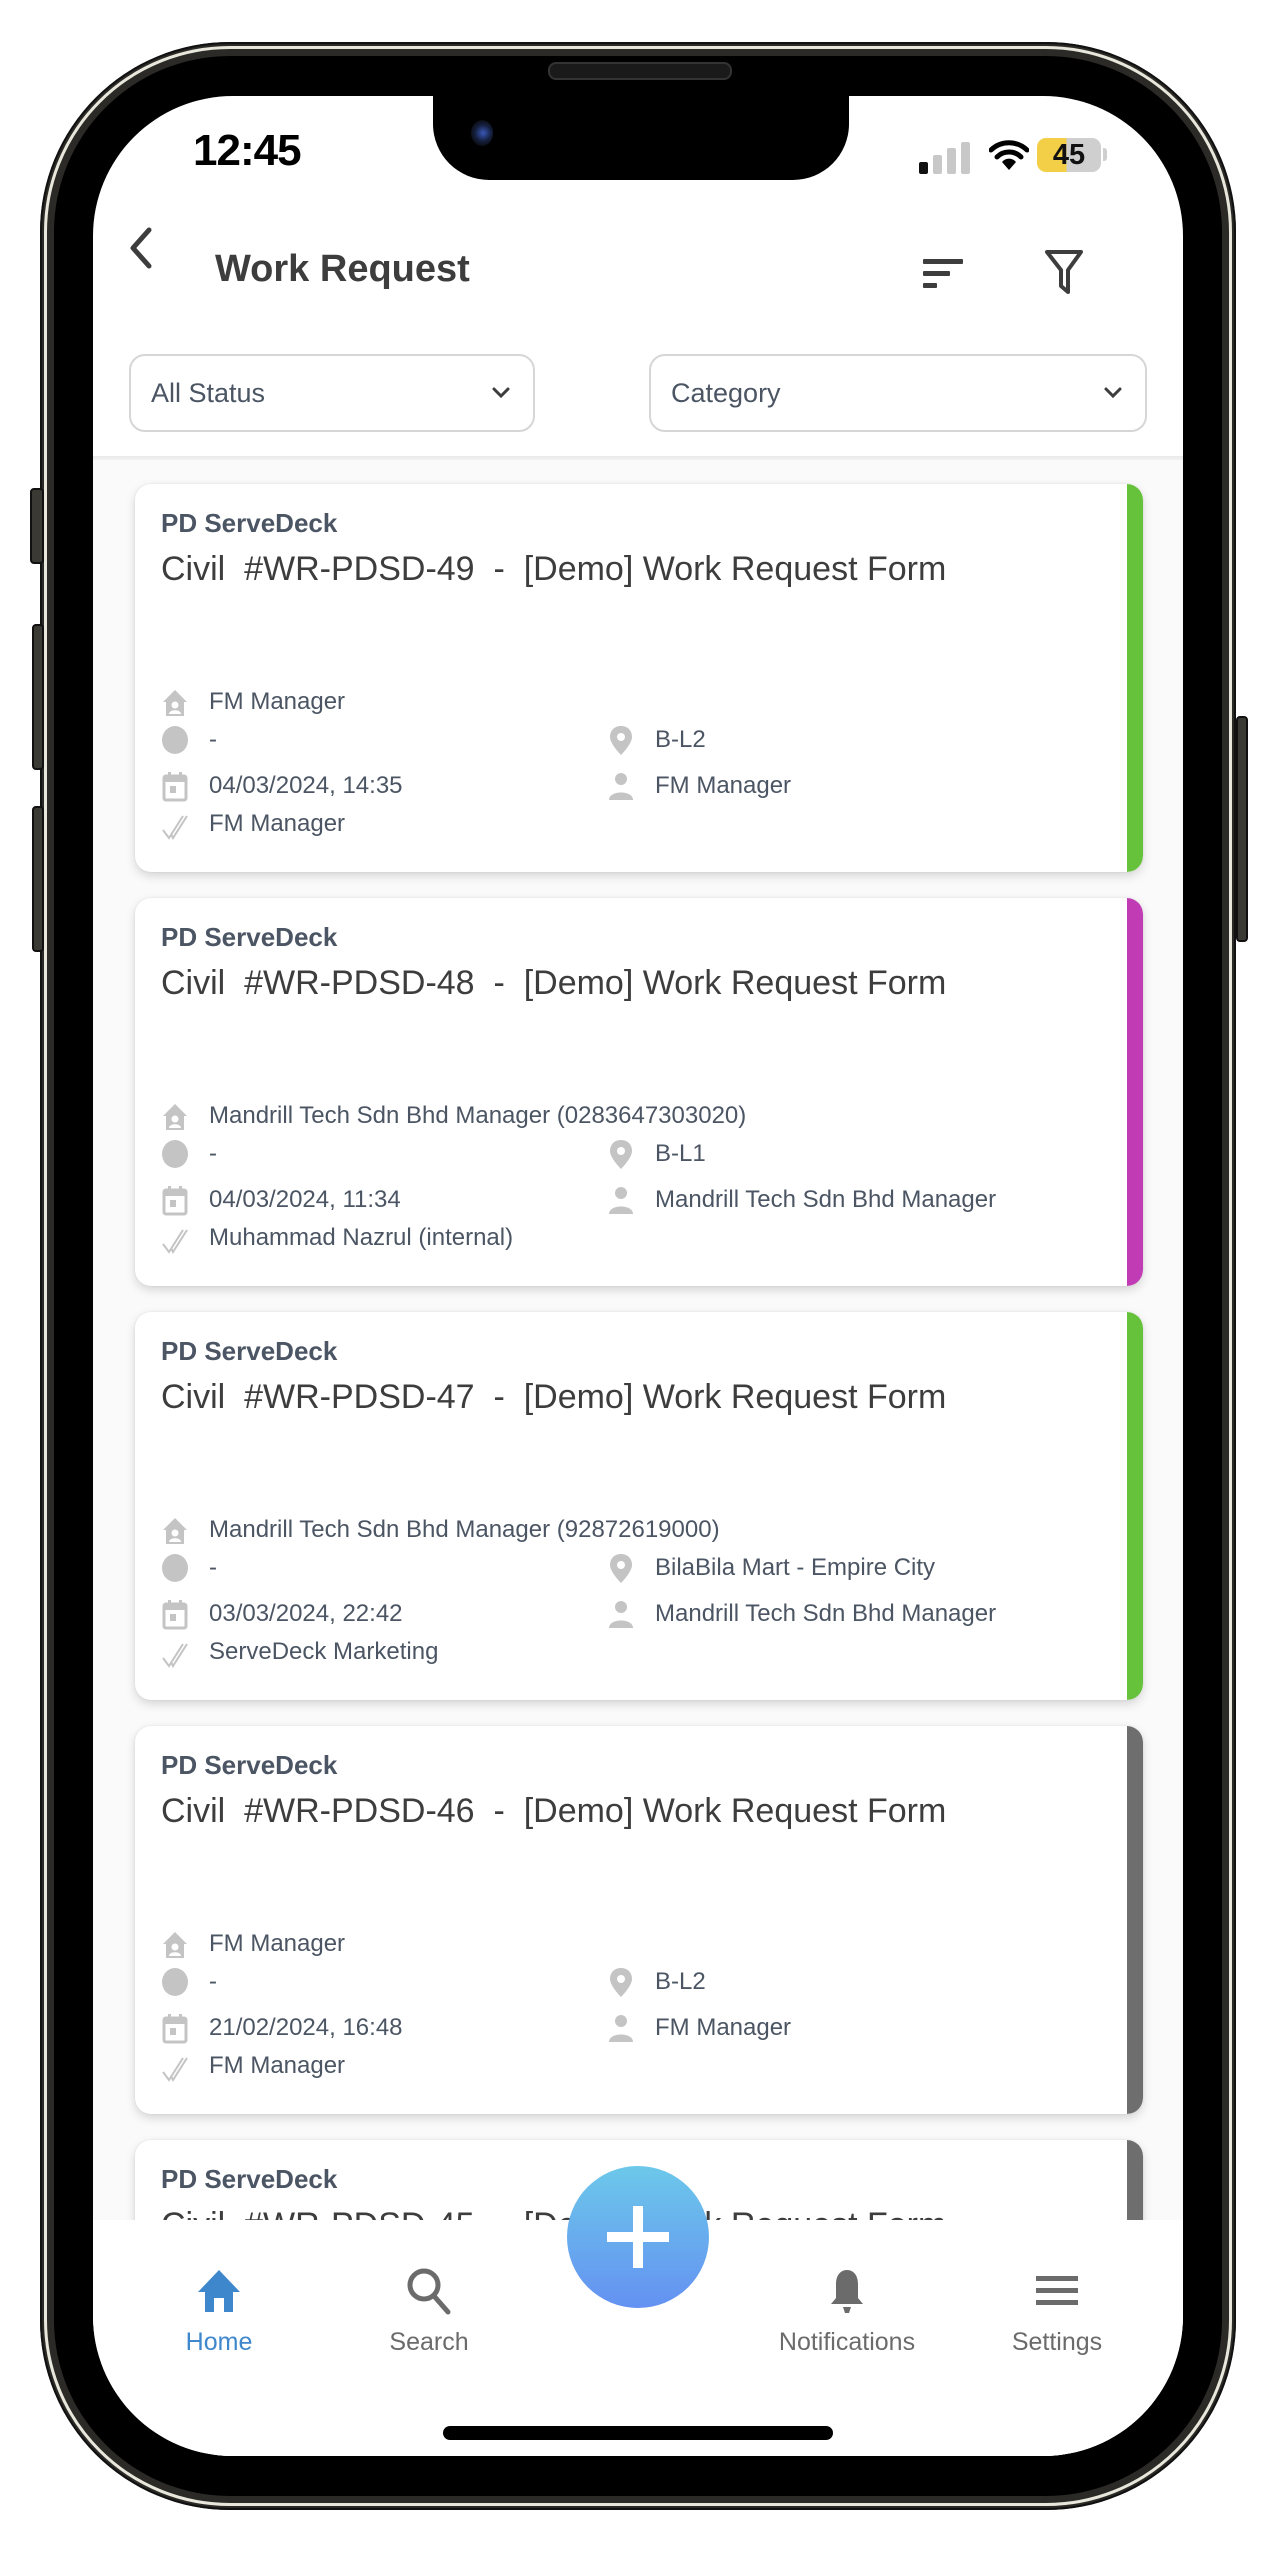 This screenshot has width=1276, height=2552. What do you see at coordinates (947, 158) in the screenshot?
I see `signal-icon` at bounding box center [947, 158].